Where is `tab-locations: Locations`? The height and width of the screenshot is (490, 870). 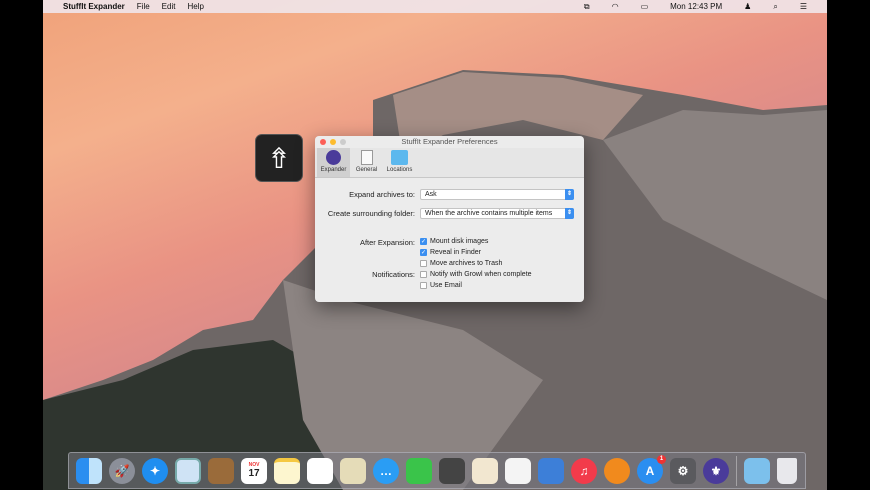
tab-locations: Locations is located at coordinates (399, 162).